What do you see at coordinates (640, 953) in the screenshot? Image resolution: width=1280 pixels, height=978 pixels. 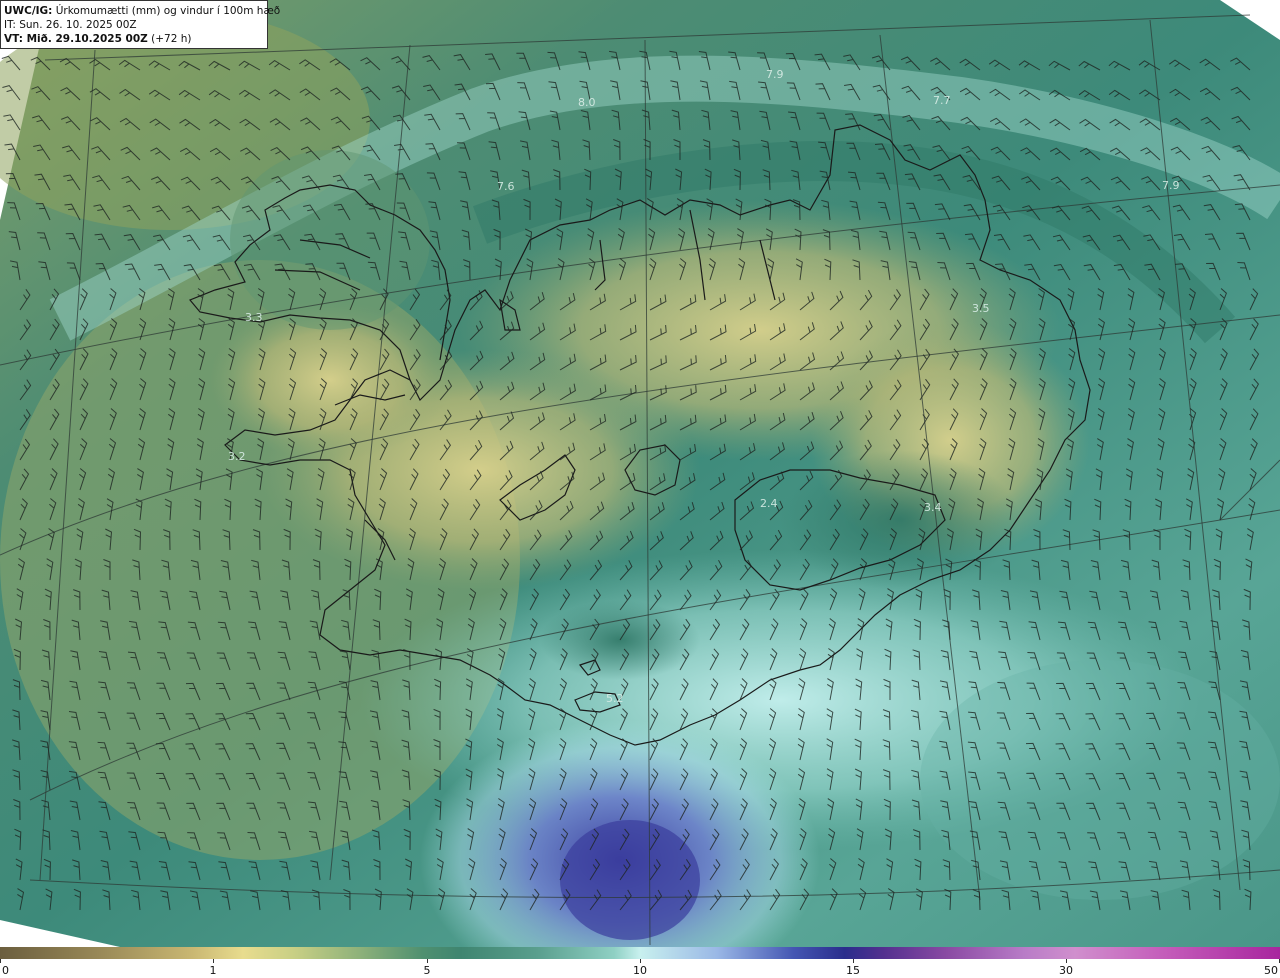 I see `colorbar` at bounding box center [640, 953].